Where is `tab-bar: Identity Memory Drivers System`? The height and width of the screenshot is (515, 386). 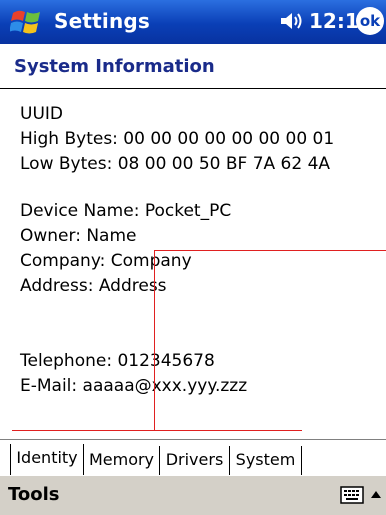
tab-bar: Identity Memory Drivers System is located at coordinates (193, 457).